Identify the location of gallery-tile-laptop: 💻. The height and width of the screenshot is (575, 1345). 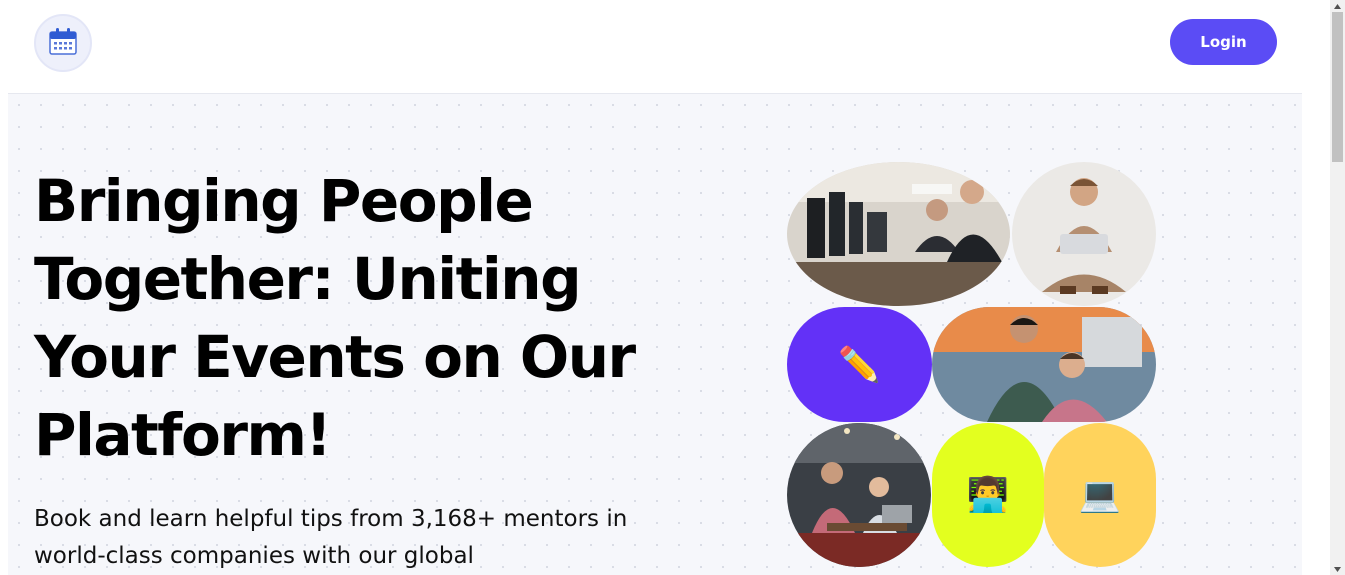
(1100, 495).